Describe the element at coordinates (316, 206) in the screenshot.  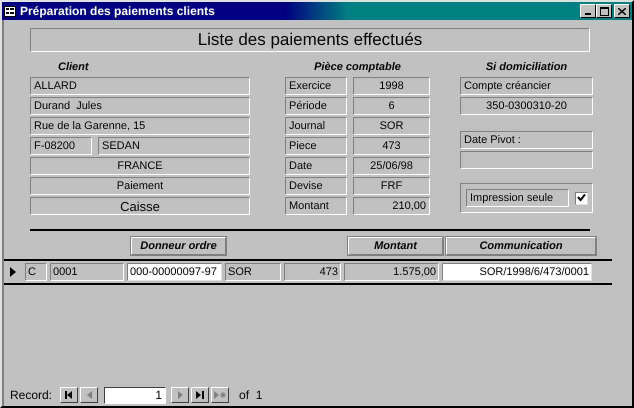
I see `field-label: Montant` at that location.